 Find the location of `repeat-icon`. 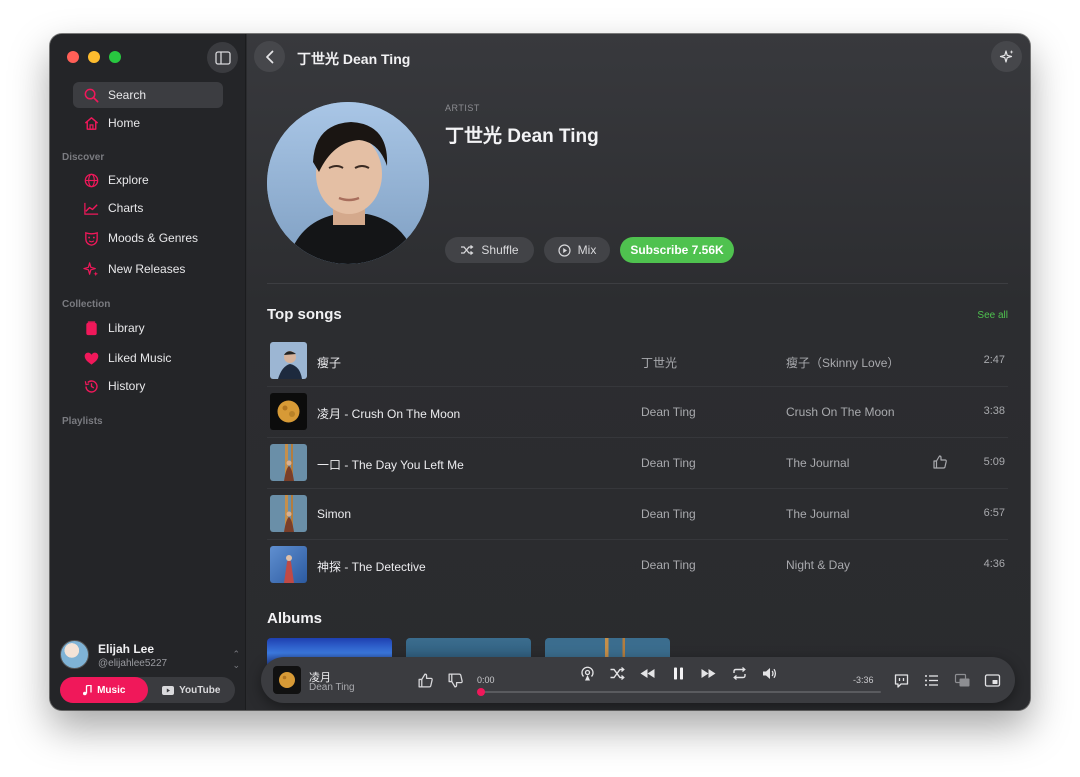

repeat-icon is located at coordinates (739, 673).